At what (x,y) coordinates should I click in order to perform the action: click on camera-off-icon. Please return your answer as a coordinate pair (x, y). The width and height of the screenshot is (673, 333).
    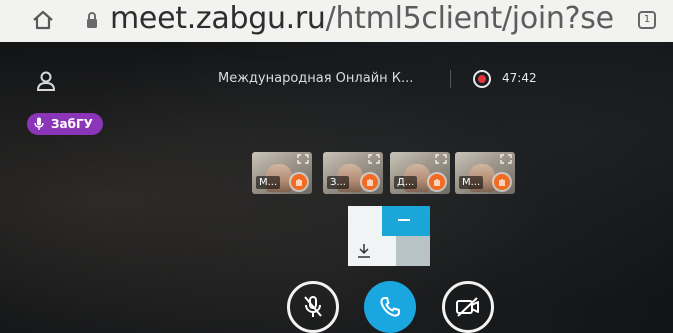
    Looking at the image, I should click on (467, 307).